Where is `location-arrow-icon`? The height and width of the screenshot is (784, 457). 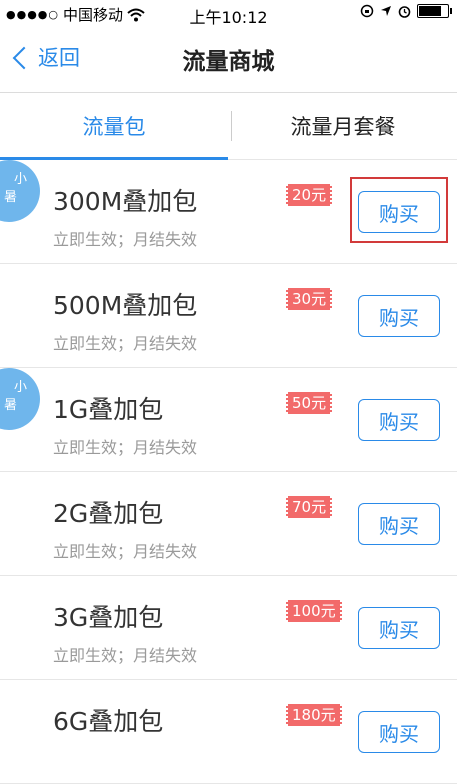 location-arrow-icon is located at coordinates (386, 11).